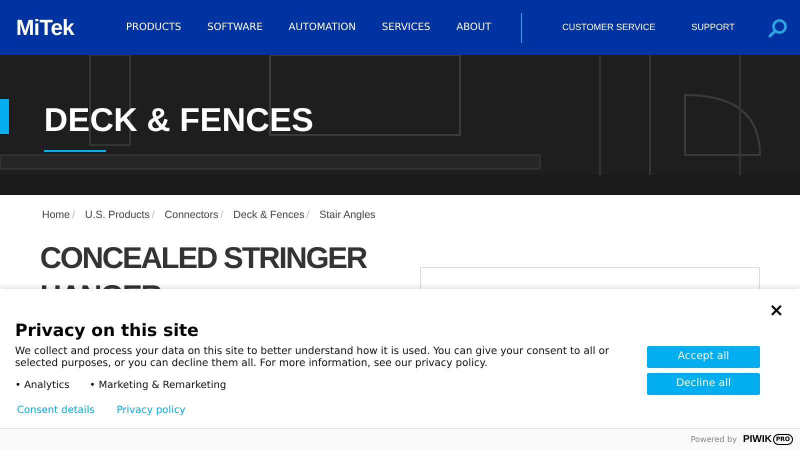 The width and height of the screenshot is (800, 450). Describe the element at coordinates (776, 310) in the screenshot. I see `close-button: ×` at that location.